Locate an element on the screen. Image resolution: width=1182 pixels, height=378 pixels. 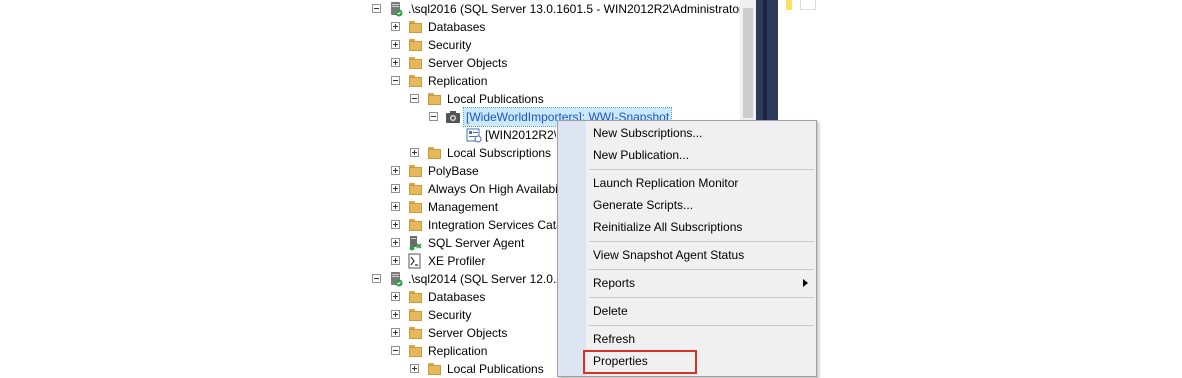
tree-node-sql-server-agent: SQL Server Agent is located at coordinates (474, 243).